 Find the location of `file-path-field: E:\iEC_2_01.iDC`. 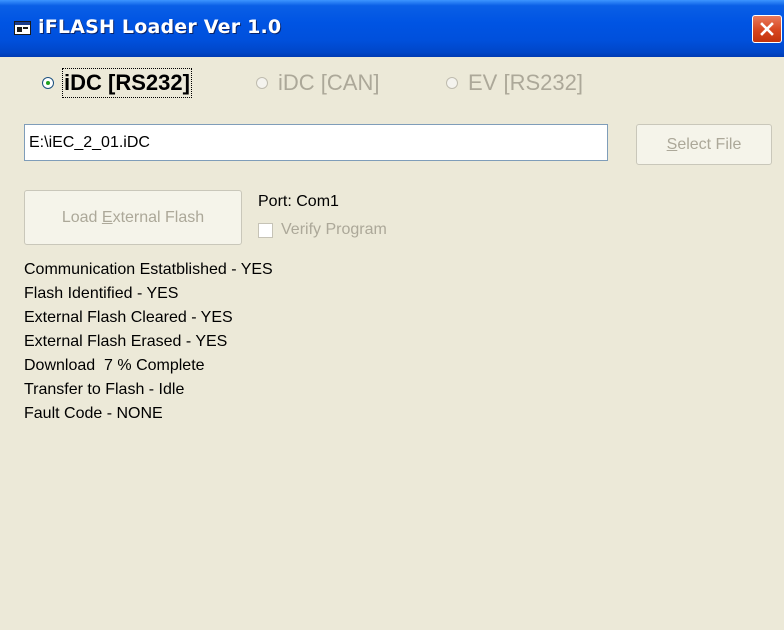

file-path-field: E:\iEC_2_01.iDC is located at coordinates (316, 142).